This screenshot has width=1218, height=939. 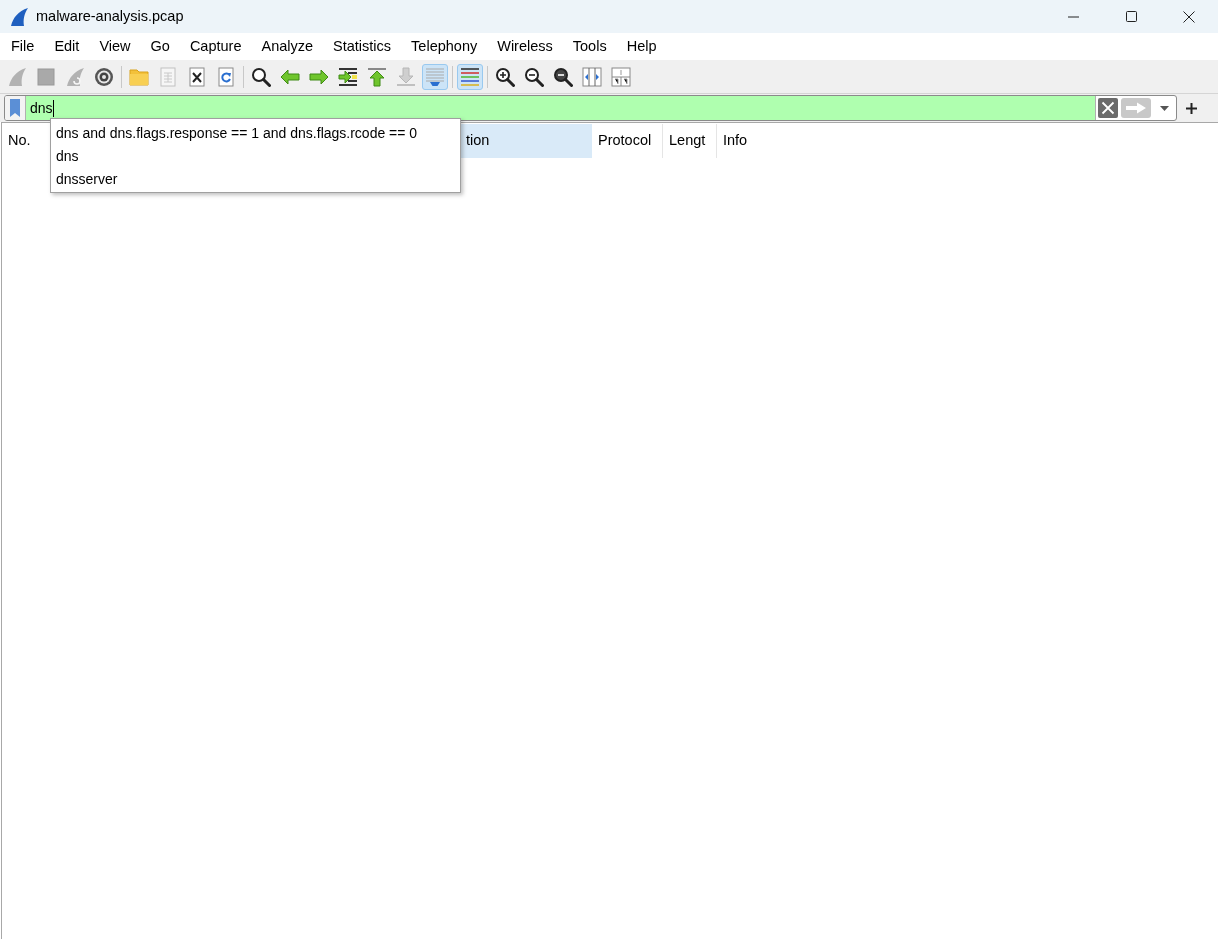 I want to click on bookmark-button, so click(x=15, y=108).